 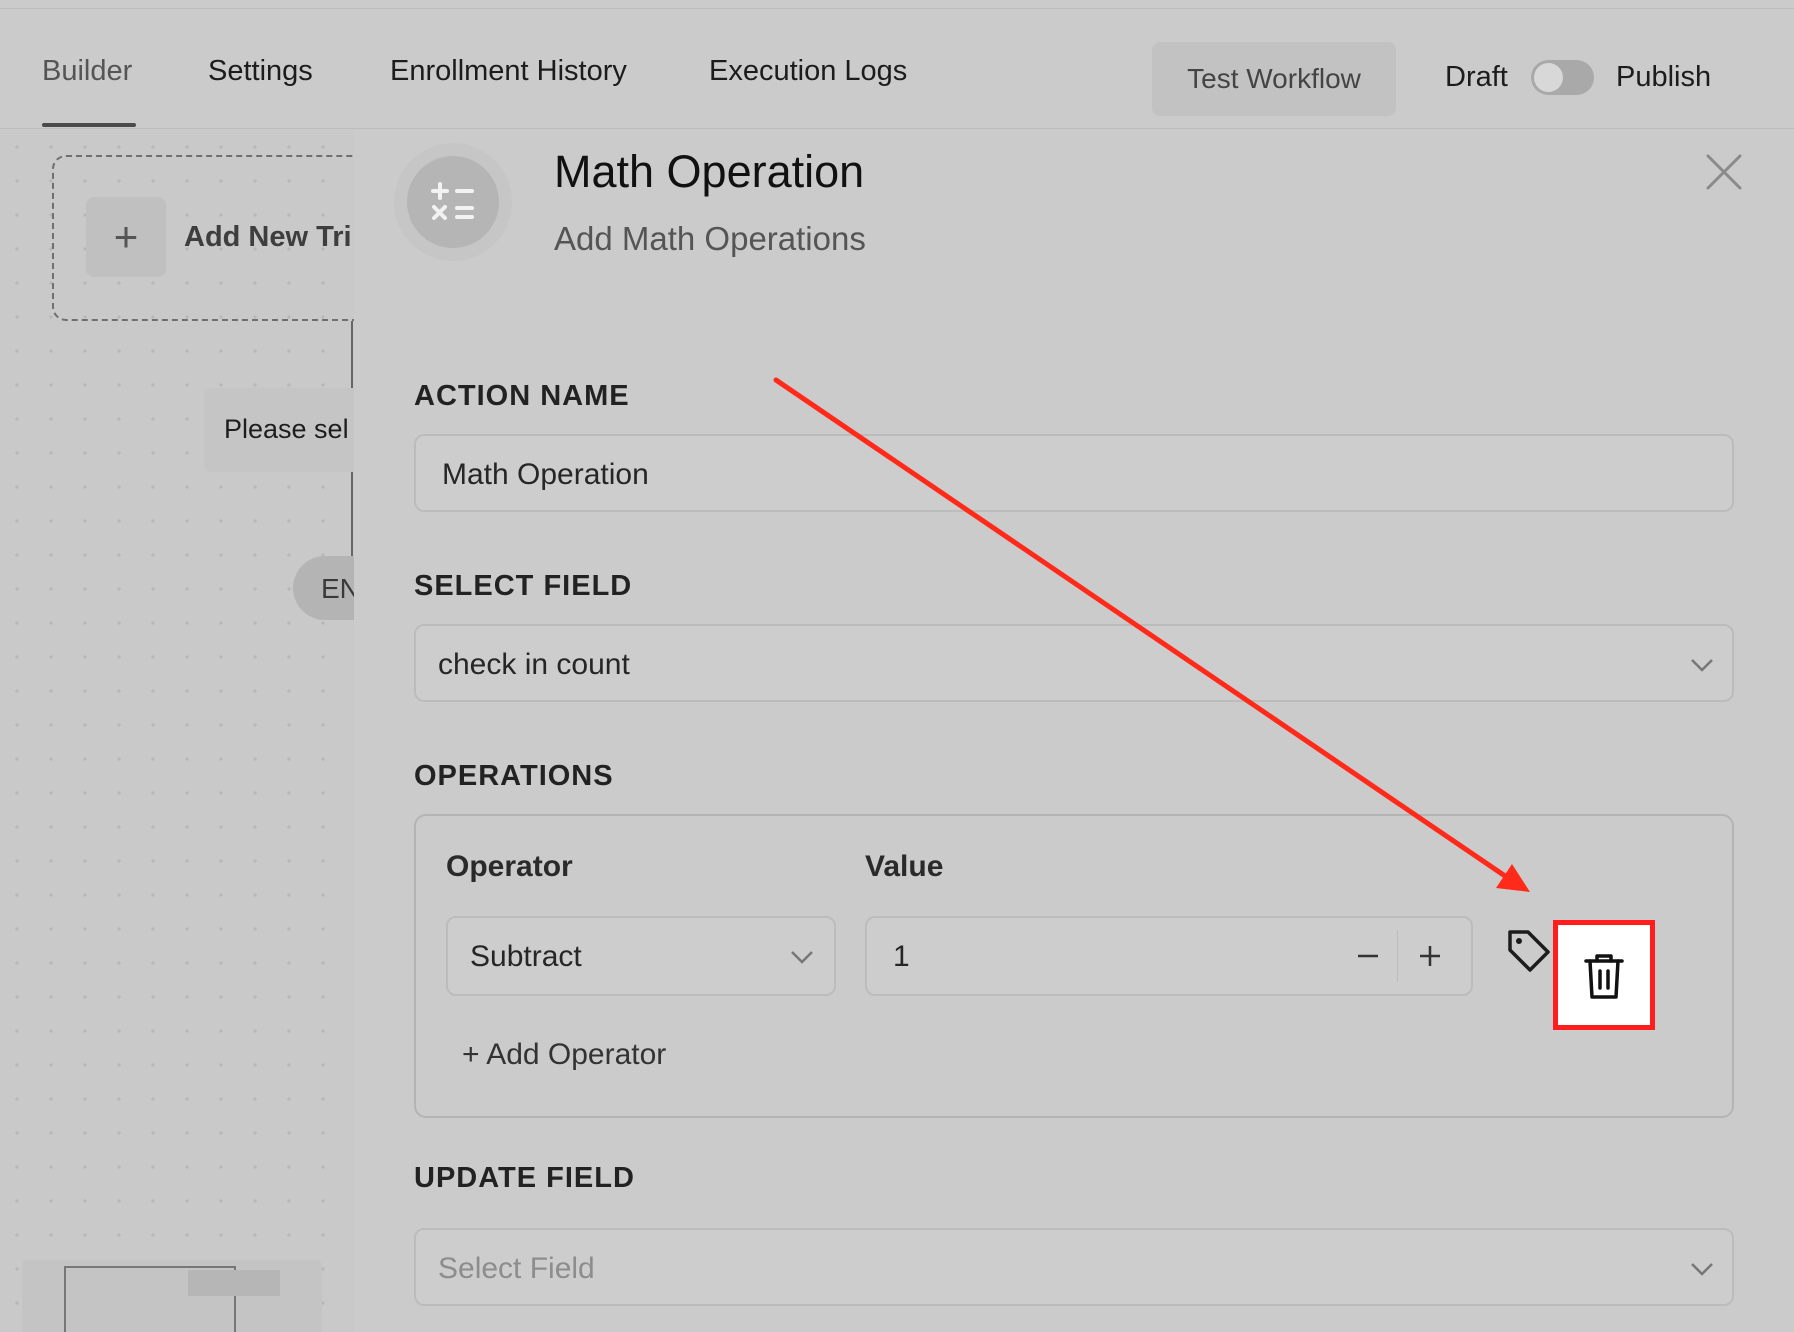 I want to click on test-workflow-button: Test Workflow, so click(x=1274, y=79).